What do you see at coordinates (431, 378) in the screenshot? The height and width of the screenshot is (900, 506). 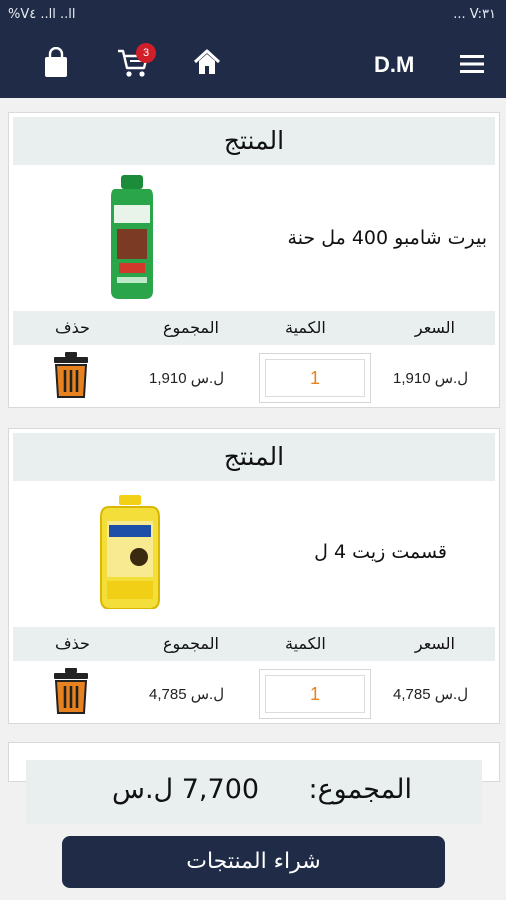 I see `product-price: 1,910 ل.س` at bounding box center [431, 378].